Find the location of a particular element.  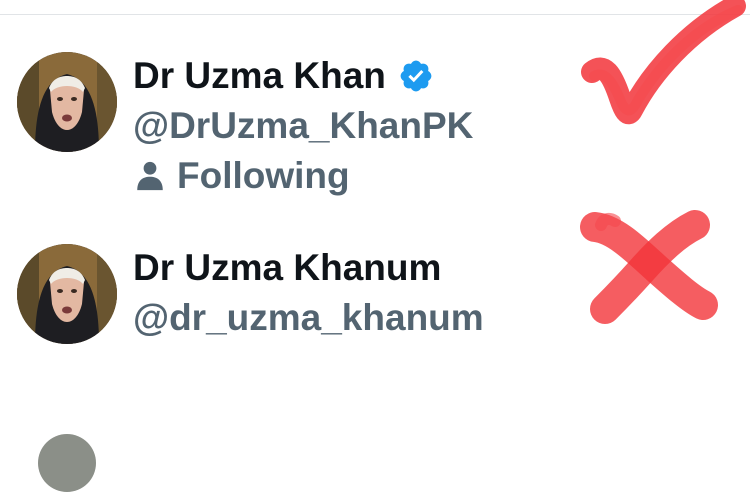

person-icon is located at coordinates (150, 176).